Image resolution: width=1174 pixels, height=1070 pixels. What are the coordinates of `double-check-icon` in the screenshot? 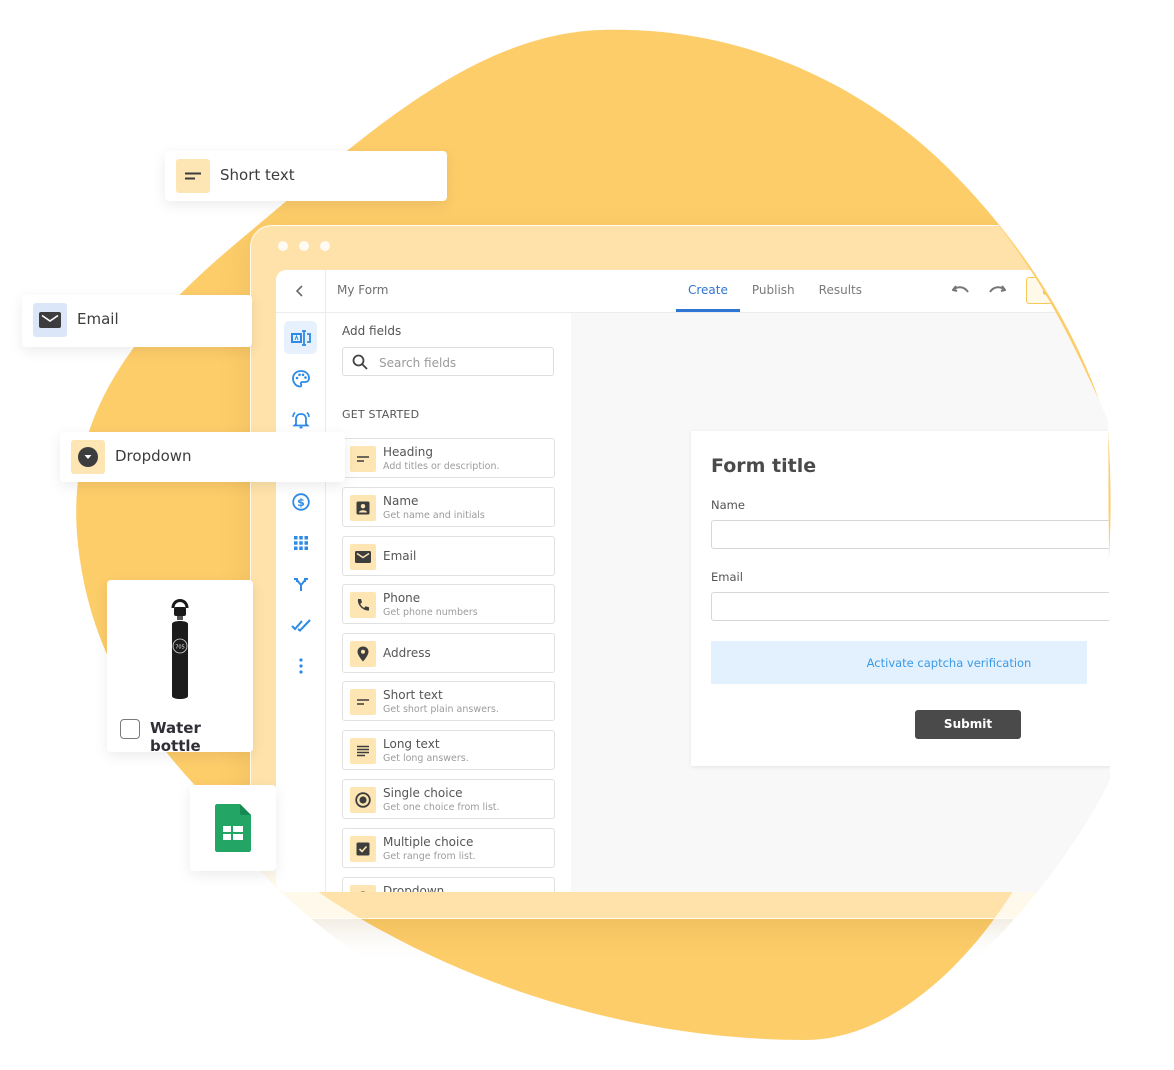 It's located at (301, 625).